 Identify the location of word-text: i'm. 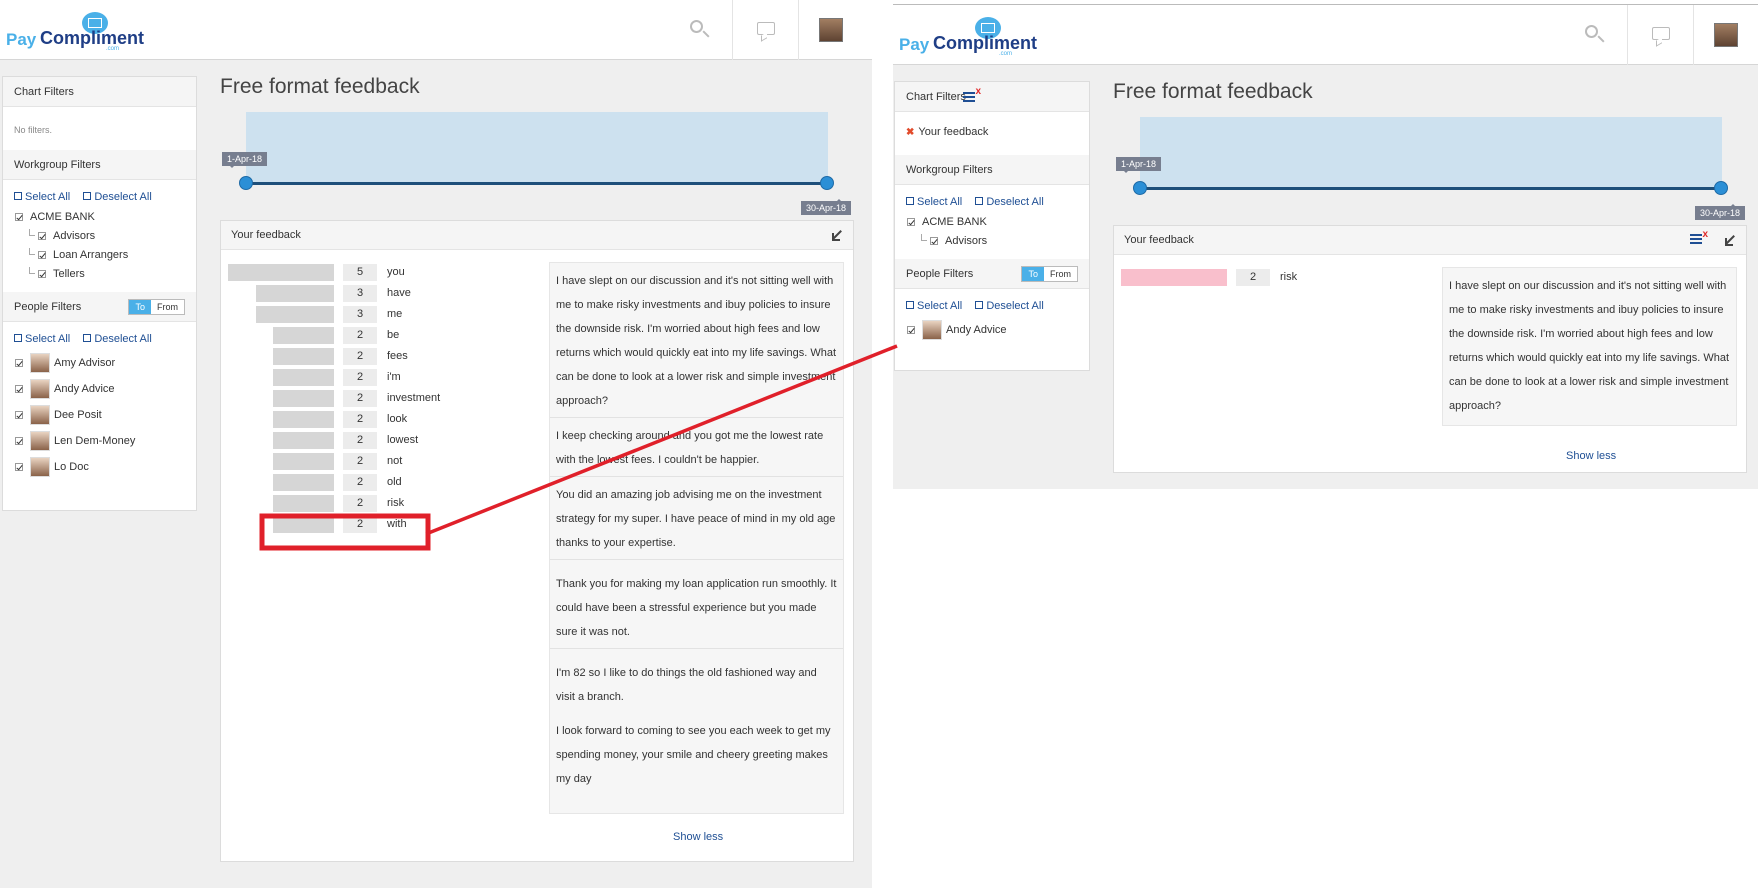
(394, 377).